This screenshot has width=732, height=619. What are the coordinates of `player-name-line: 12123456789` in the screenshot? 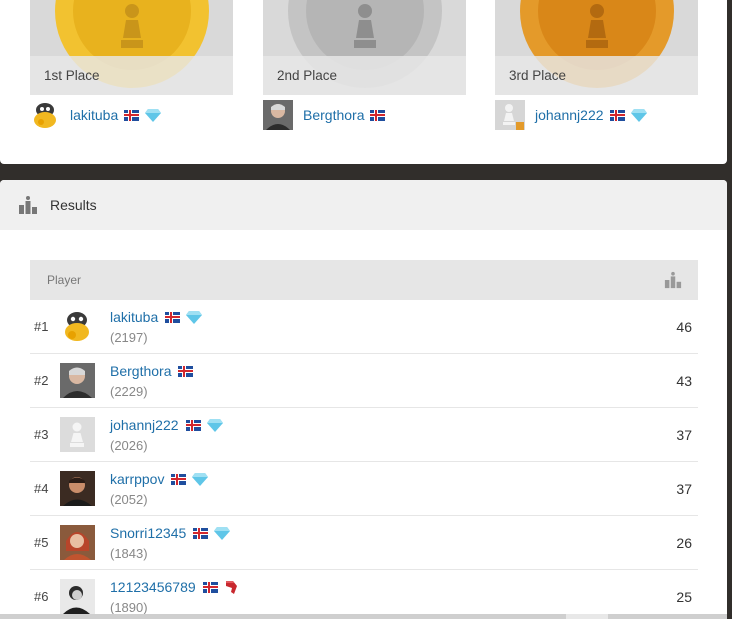 It's located at (174, 587).